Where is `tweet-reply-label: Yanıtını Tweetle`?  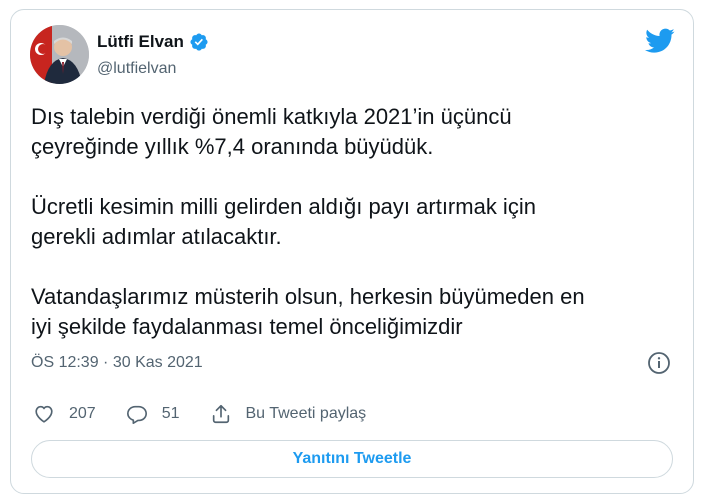 tweet-reply-label: Yanıtını Tweetle is located at coordinates (352, 458).